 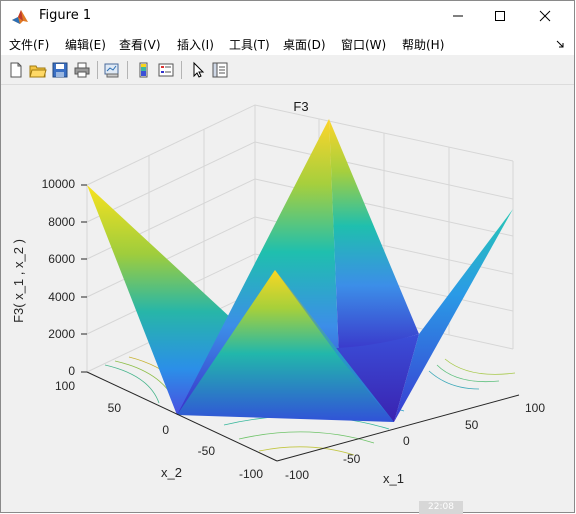 I want to click on menu-insert: 插入(I), so click(x=195, y=44).